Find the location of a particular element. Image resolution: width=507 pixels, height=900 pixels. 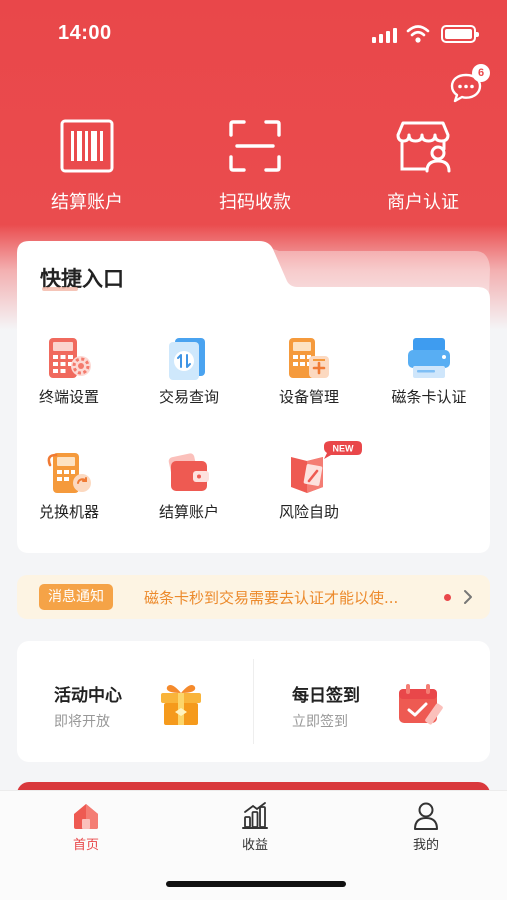

terminal-settings-icon is located at coordinates (70, 358).